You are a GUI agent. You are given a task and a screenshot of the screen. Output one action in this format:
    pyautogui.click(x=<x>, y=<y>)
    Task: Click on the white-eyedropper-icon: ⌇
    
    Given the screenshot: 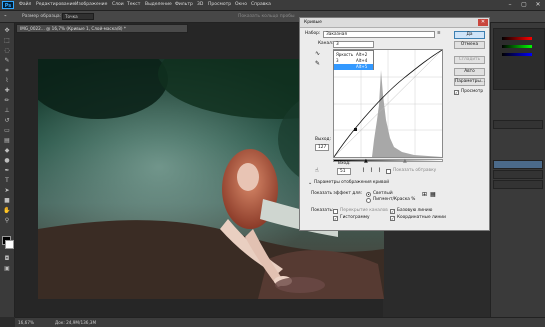 What is the action you would take?
    pyautogui.click(x=379, y=171)
    